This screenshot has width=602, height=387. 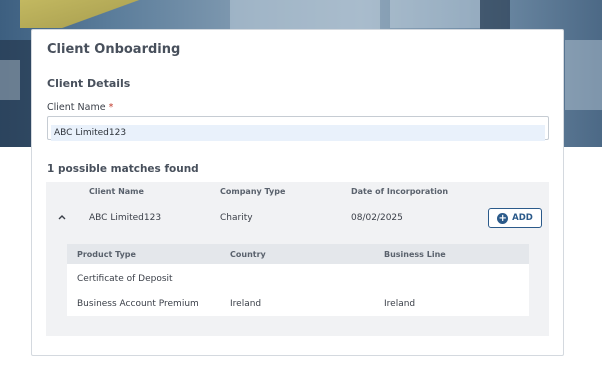 What do you see at coordinates (125, 218) in the screenshot?
I see `client-name-cell: ABC Limited123` at bounding box center [125, 218].